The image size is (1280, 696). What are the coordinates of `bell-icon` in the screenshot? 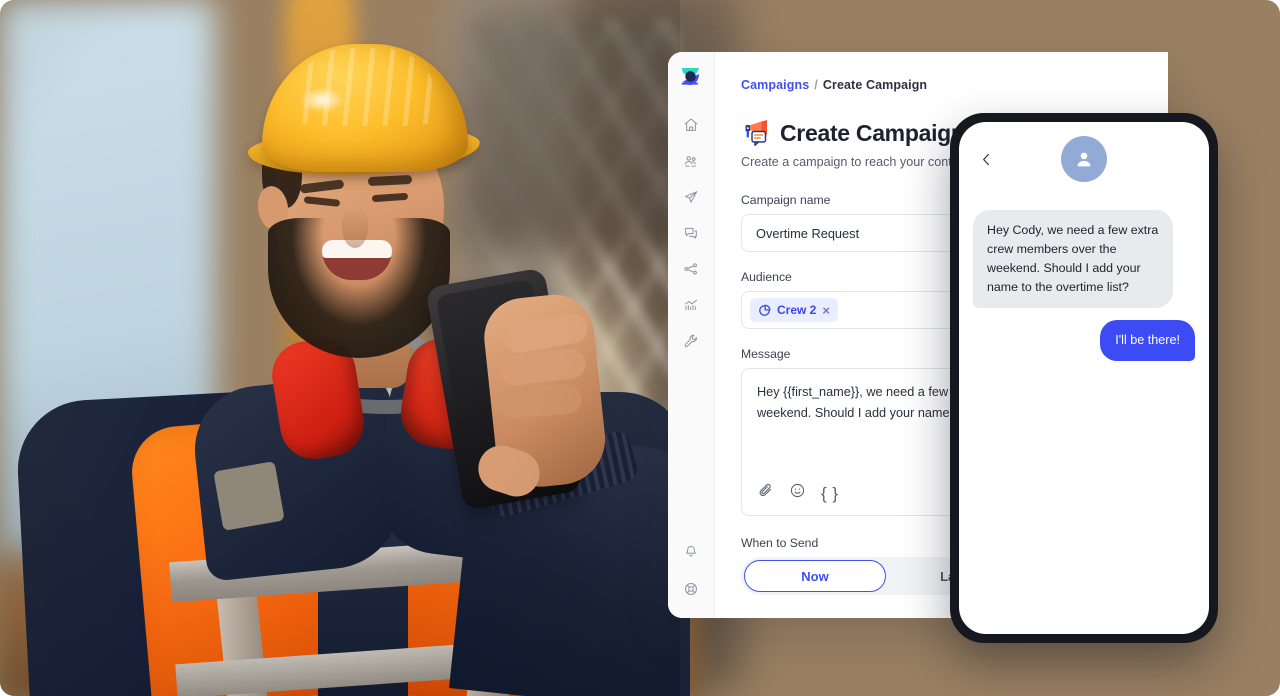 It's located at (691, 551).